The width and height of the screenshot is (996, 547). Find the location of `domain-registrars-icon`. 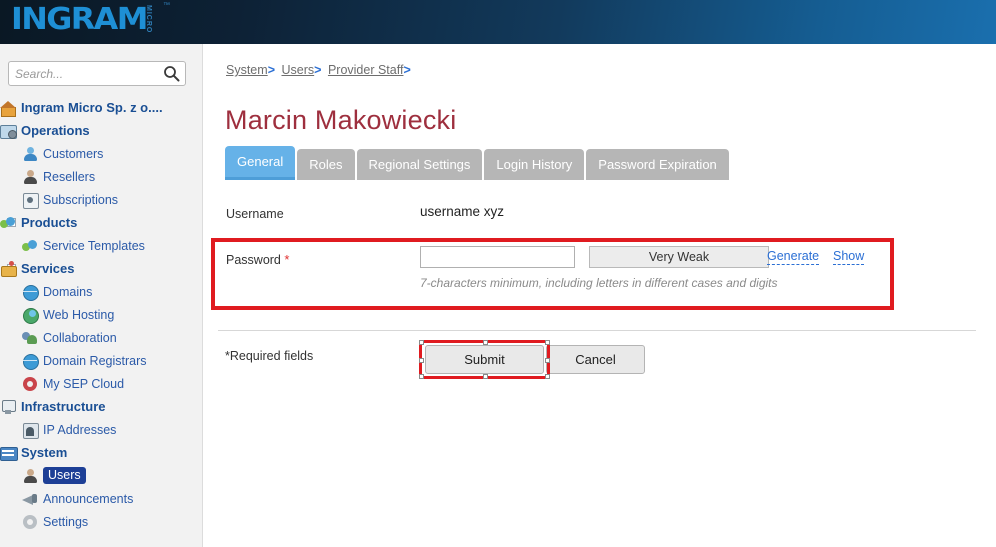

domain-registrars-icon is located at coordinates (30, 361).